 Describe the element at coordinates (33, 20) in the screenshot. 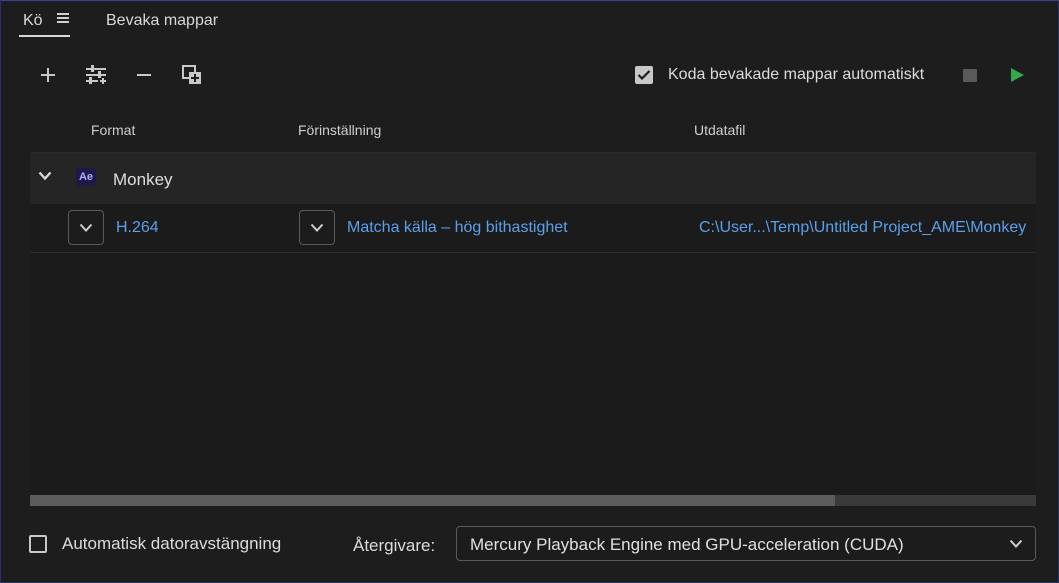

I see `tab-queue-label: Kö` at that location.